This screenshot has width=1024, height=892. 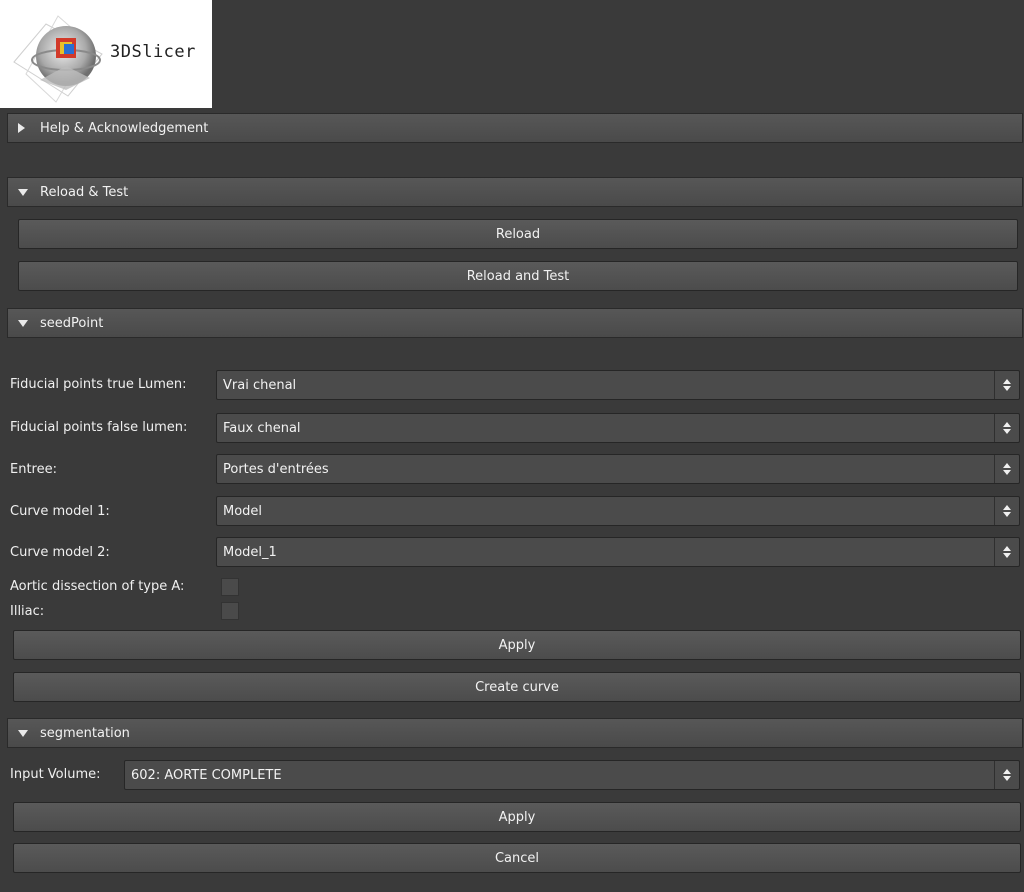 What do you see at coordinates (60, 511) in the screenshot?
I see `field-label-curve-model-1: Curve model 1:` at bounding box center [60, 511].